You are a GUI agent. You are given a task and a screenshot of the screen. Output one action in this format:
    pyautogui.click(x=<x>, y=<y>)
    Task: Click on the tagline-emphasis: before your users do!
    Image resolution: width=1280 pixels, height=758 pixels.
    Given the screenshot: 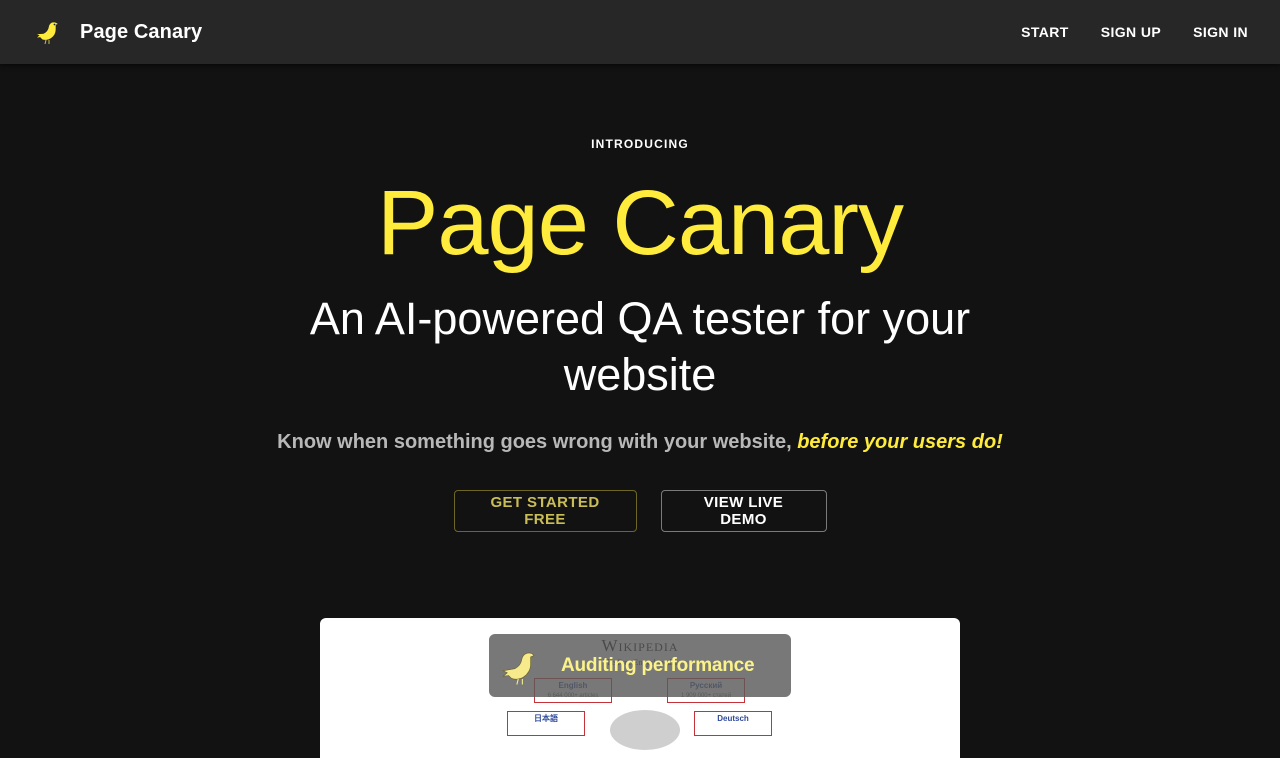 What is the action you would take?
    pyautogui.click(x=900, y=442)
    